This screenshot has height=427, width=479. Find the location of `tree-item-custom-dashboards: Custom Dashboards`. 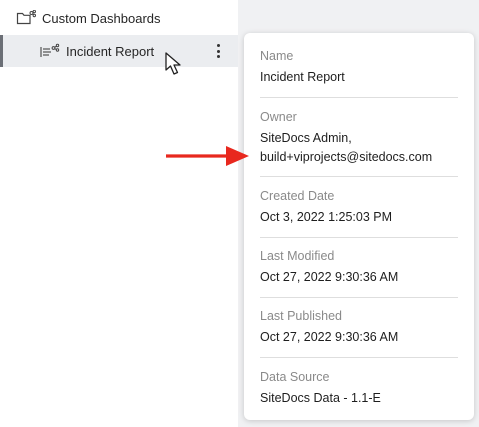

tree-item-custom-dashboards: Custom Dashboards is located at coordinates (119, 18).